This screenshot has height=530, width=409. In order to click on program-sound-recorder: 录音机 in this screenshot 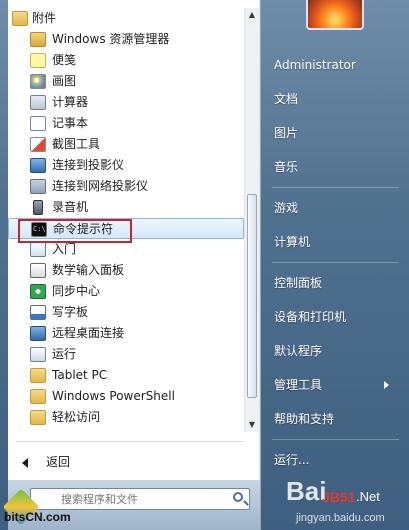, I will do `click(126, 207)`.